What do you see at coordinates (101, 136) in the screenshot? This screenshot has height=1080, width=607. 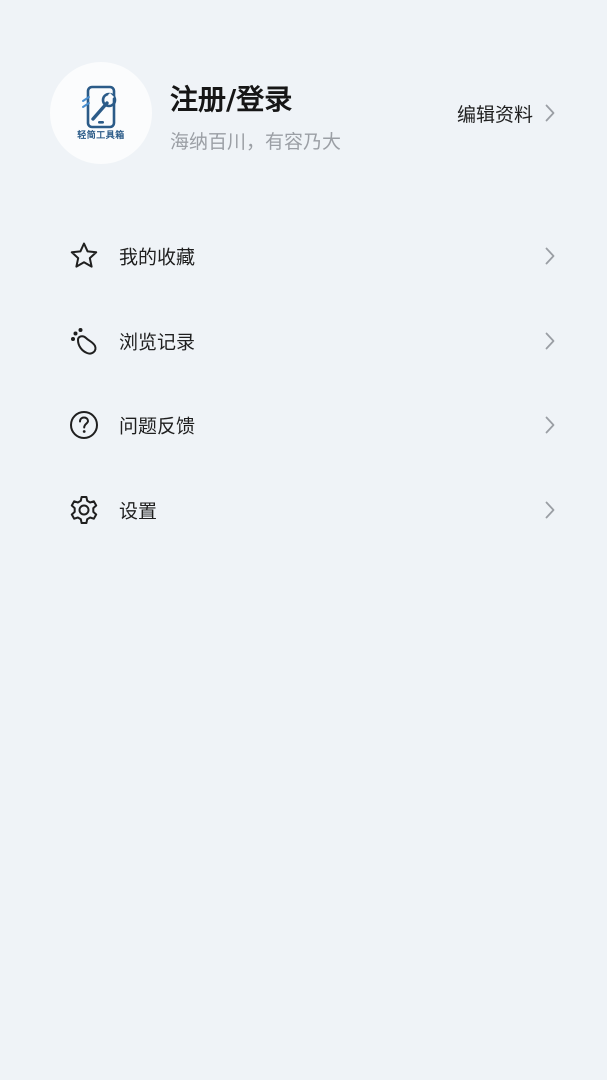 I see `logo-text: 轻简工具箱` at bounding box center [101, 136].